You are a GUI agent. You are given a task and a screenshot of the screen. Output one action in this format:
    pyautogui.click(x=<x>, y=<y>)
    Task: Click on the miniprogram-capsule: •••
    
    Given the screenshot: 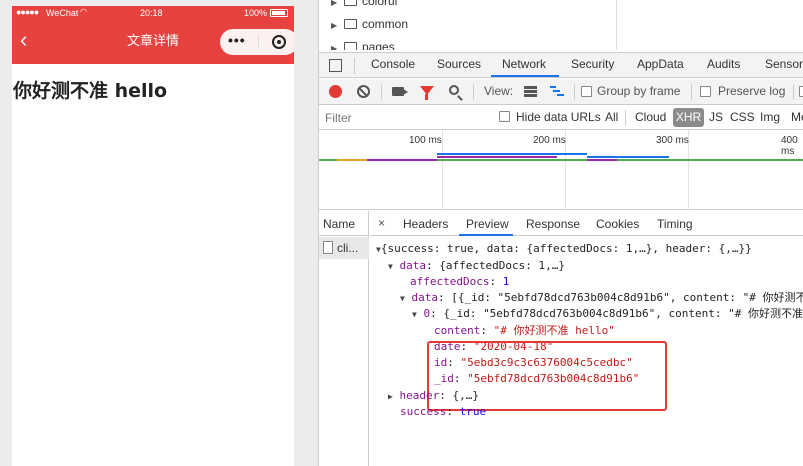 What is the action you would take?
    pyautogui.click(x=257, y=42)
    